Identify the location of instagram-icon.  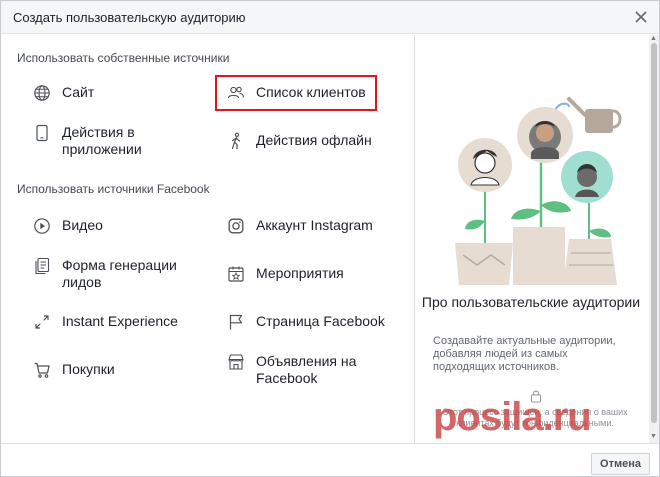
(236, 226).